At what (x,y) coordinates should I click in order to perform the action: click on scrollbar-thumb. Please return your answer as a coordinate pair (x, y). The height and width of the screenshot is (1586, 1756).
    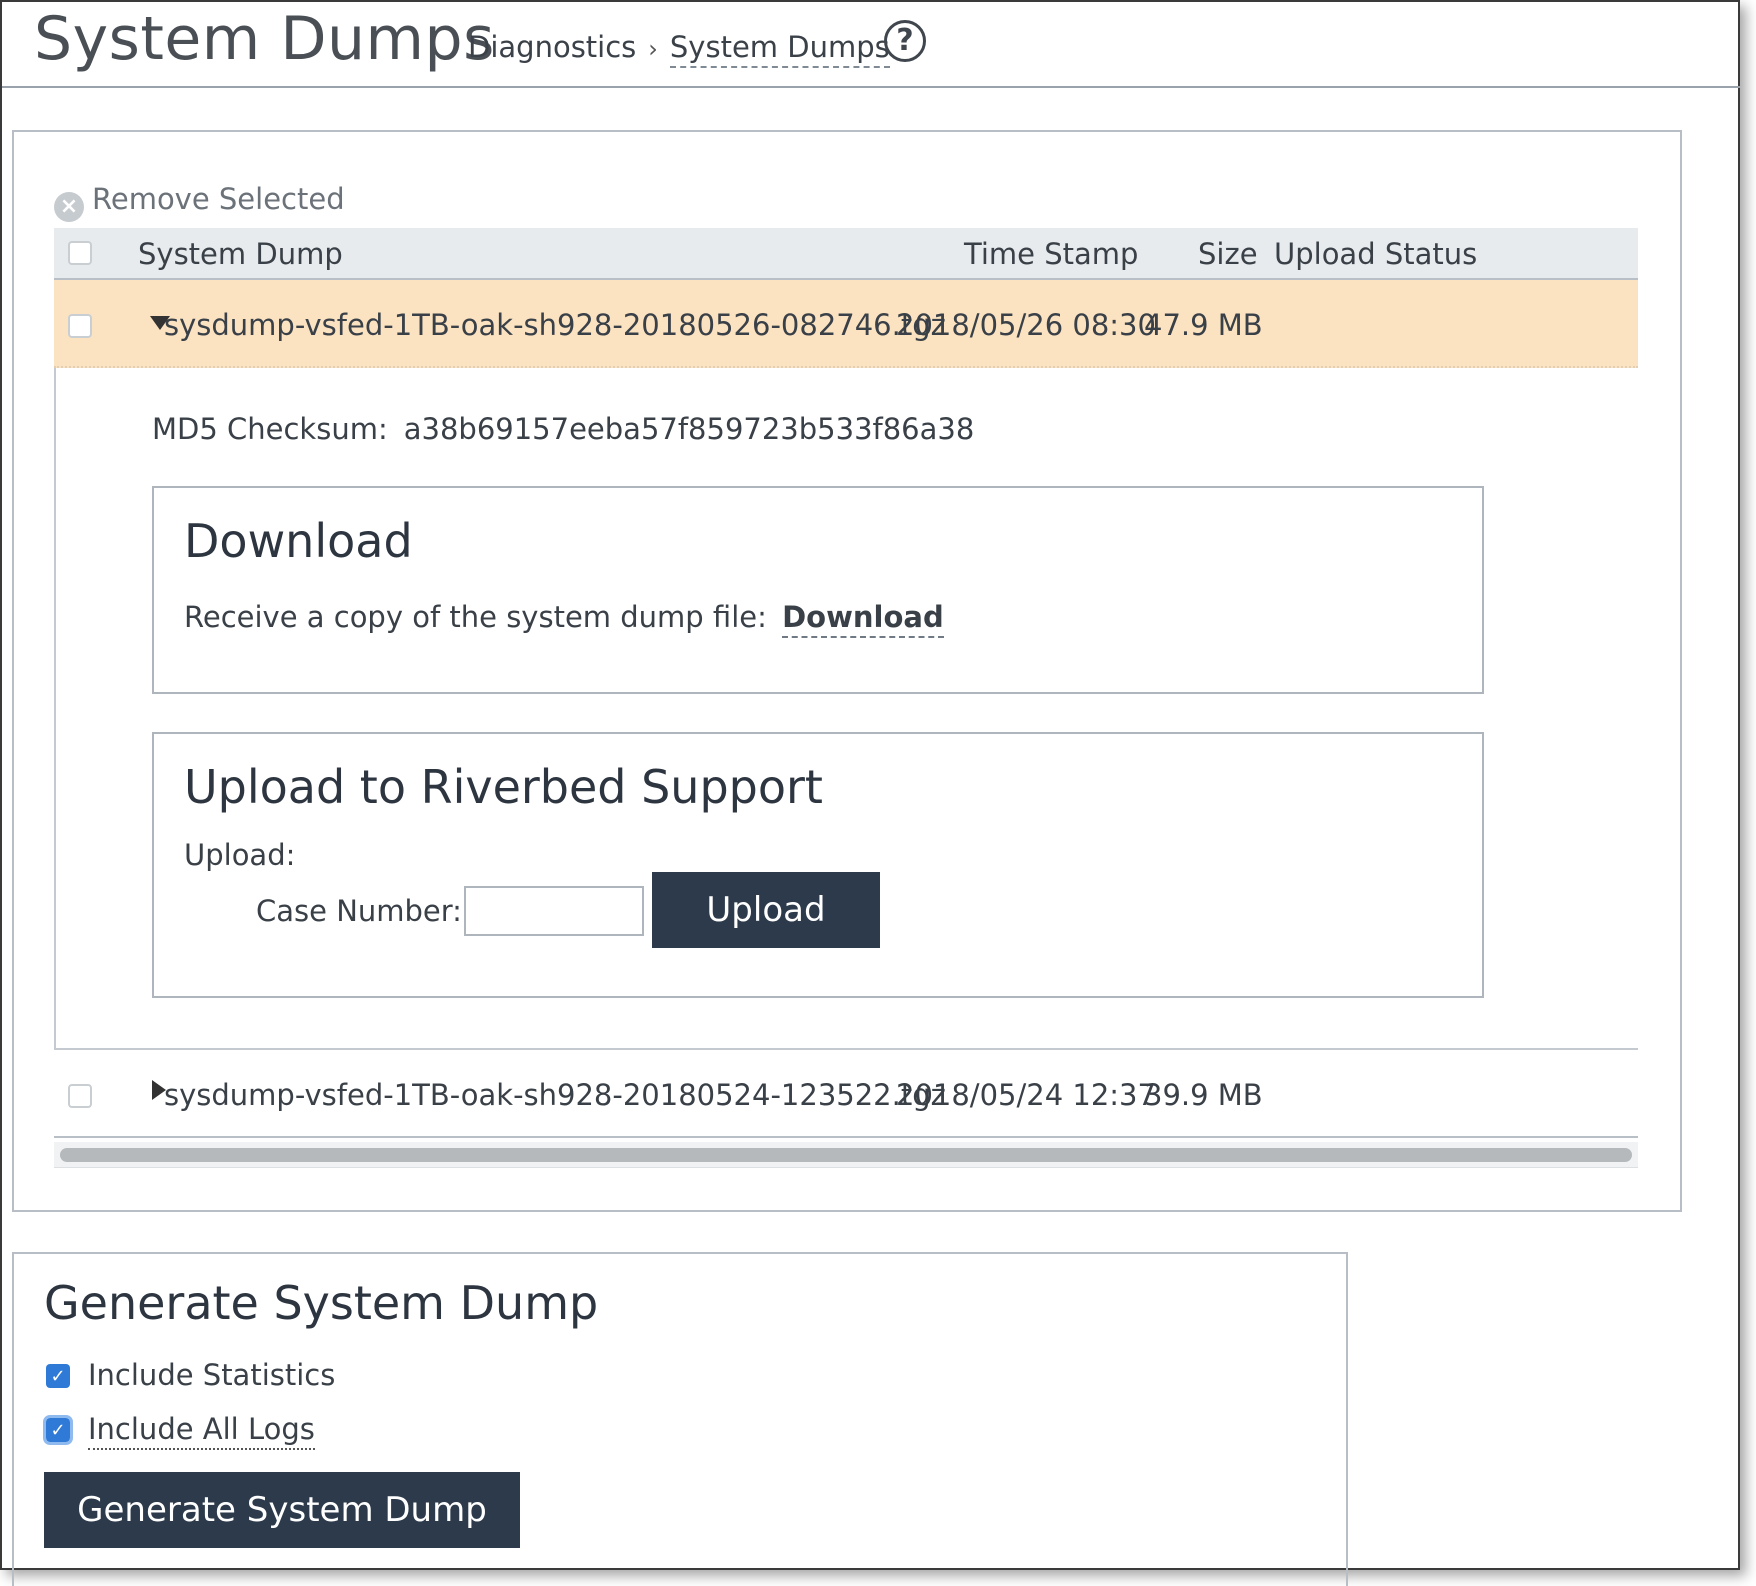
    Looking at the image, I should click on (846, 1155).